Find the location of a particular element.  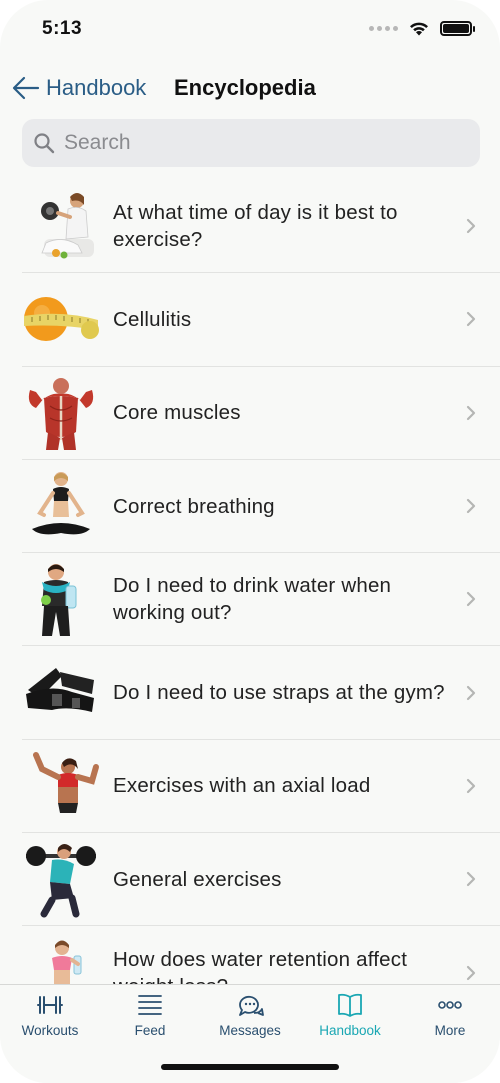

search-bar is located at coordinates (251, 143).